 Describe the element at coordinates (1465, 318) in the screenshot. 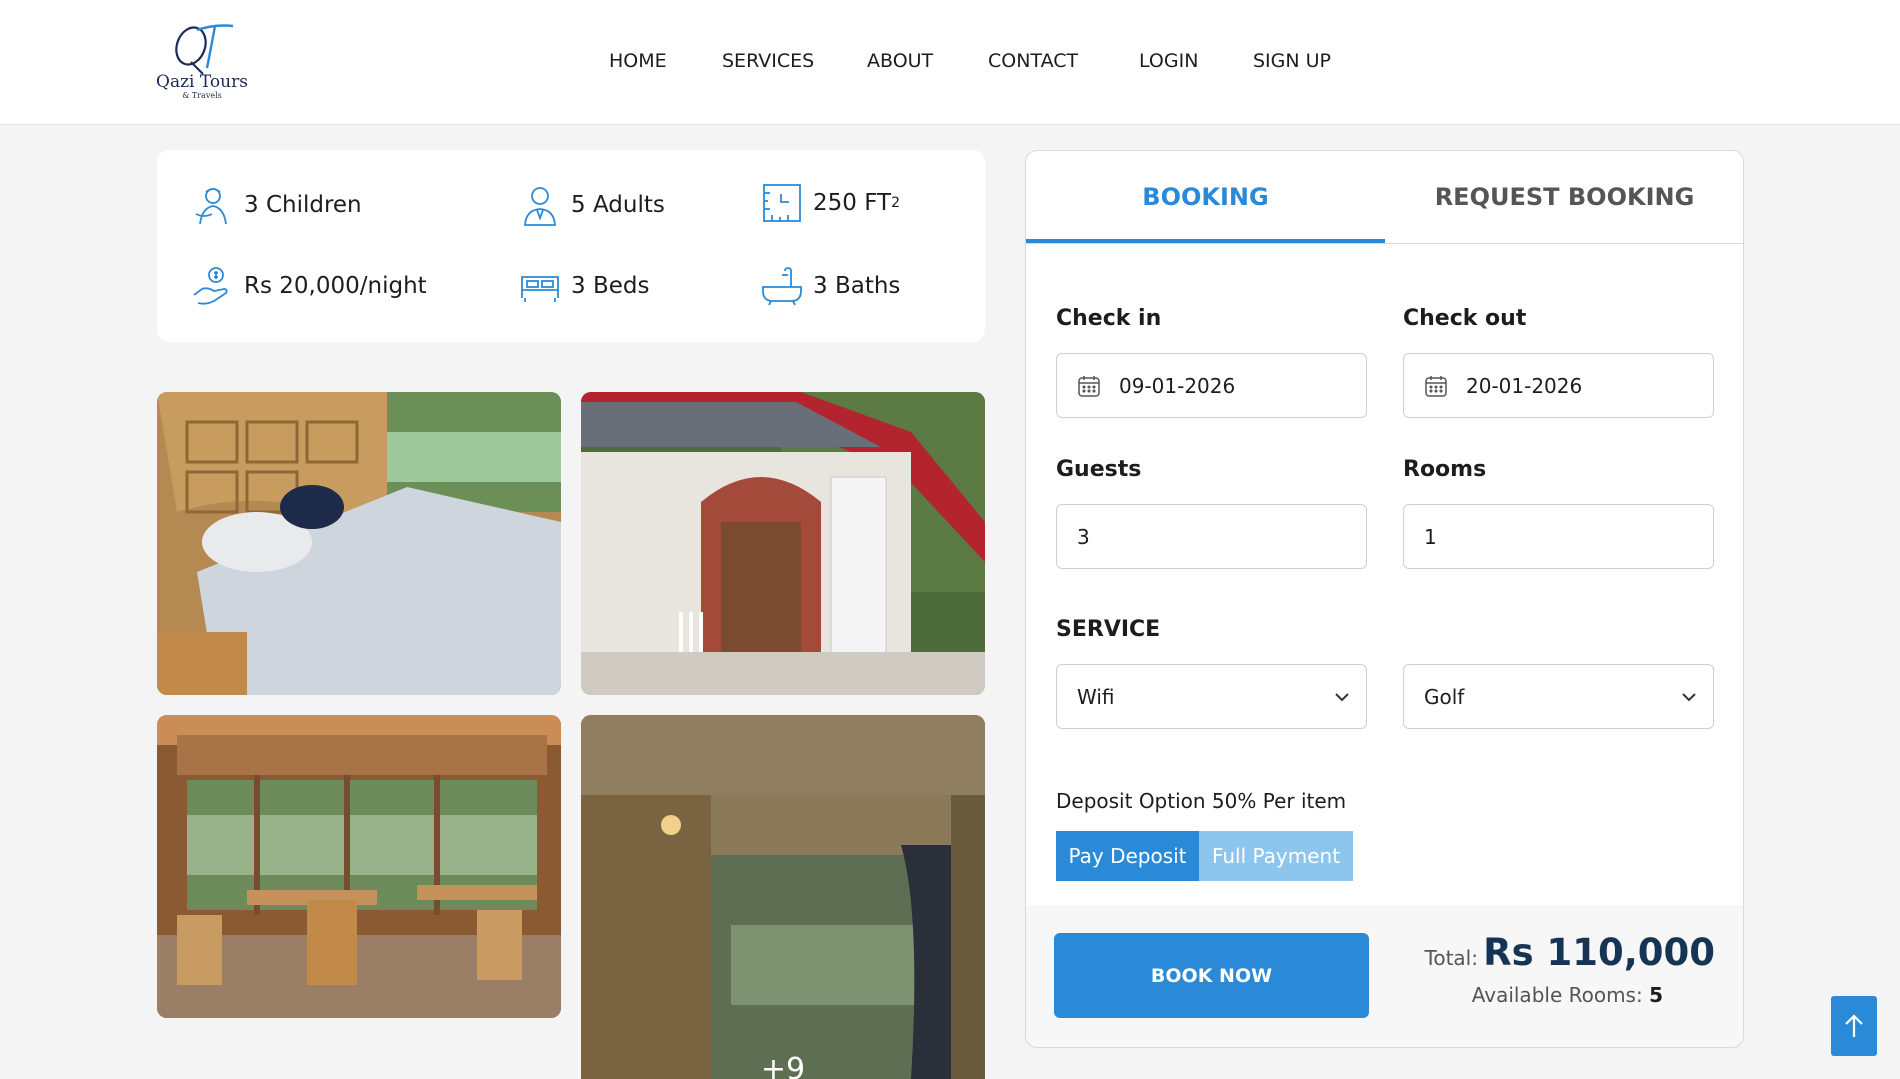

I see `checkout-label: Check out` at that location.